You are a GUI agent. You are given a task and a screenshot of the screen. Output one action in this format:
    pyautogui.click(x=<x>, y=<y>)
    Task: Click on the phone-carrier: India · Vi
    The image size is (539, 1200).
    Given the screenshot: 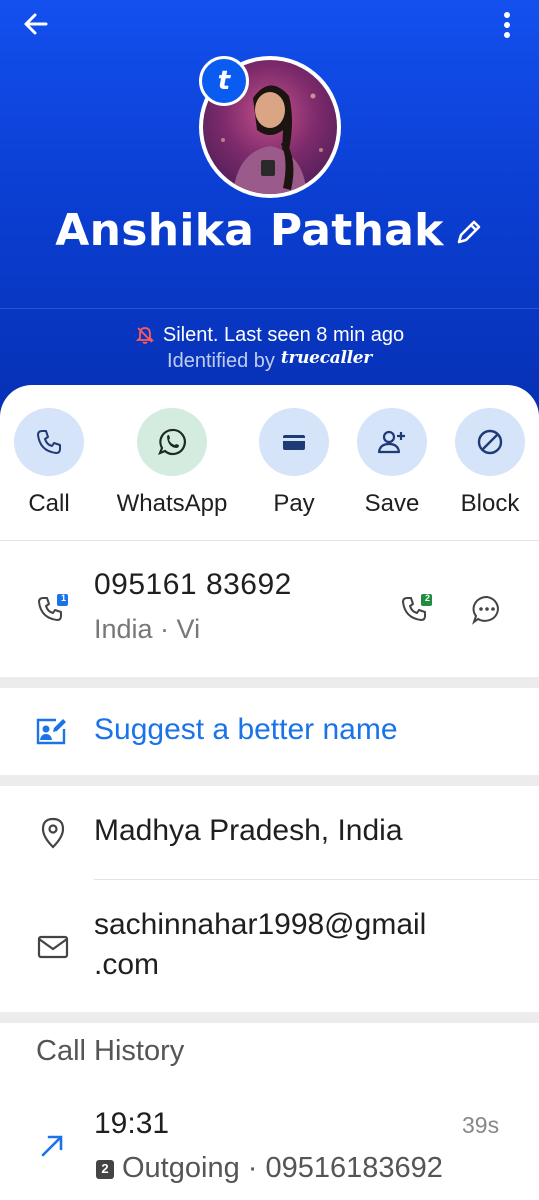 What is the action you would take?
    pyautogui.click(x=147, y=629)
    